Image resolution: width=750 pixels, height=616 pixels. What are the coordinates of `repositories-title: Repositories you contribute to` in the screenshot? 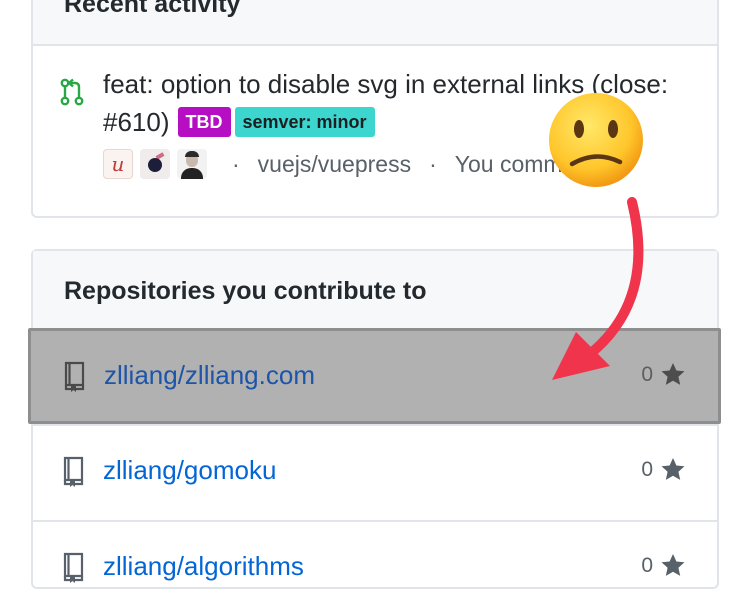 It's located at (245, 291).